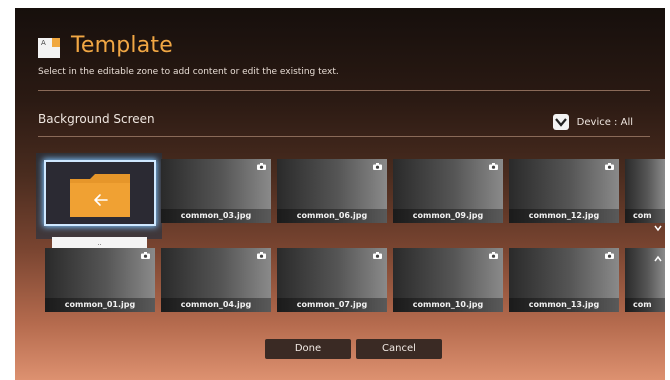 The image size is (670, 380). I want to click on image-tile-name: common_04.jpg, so click(216, 305).